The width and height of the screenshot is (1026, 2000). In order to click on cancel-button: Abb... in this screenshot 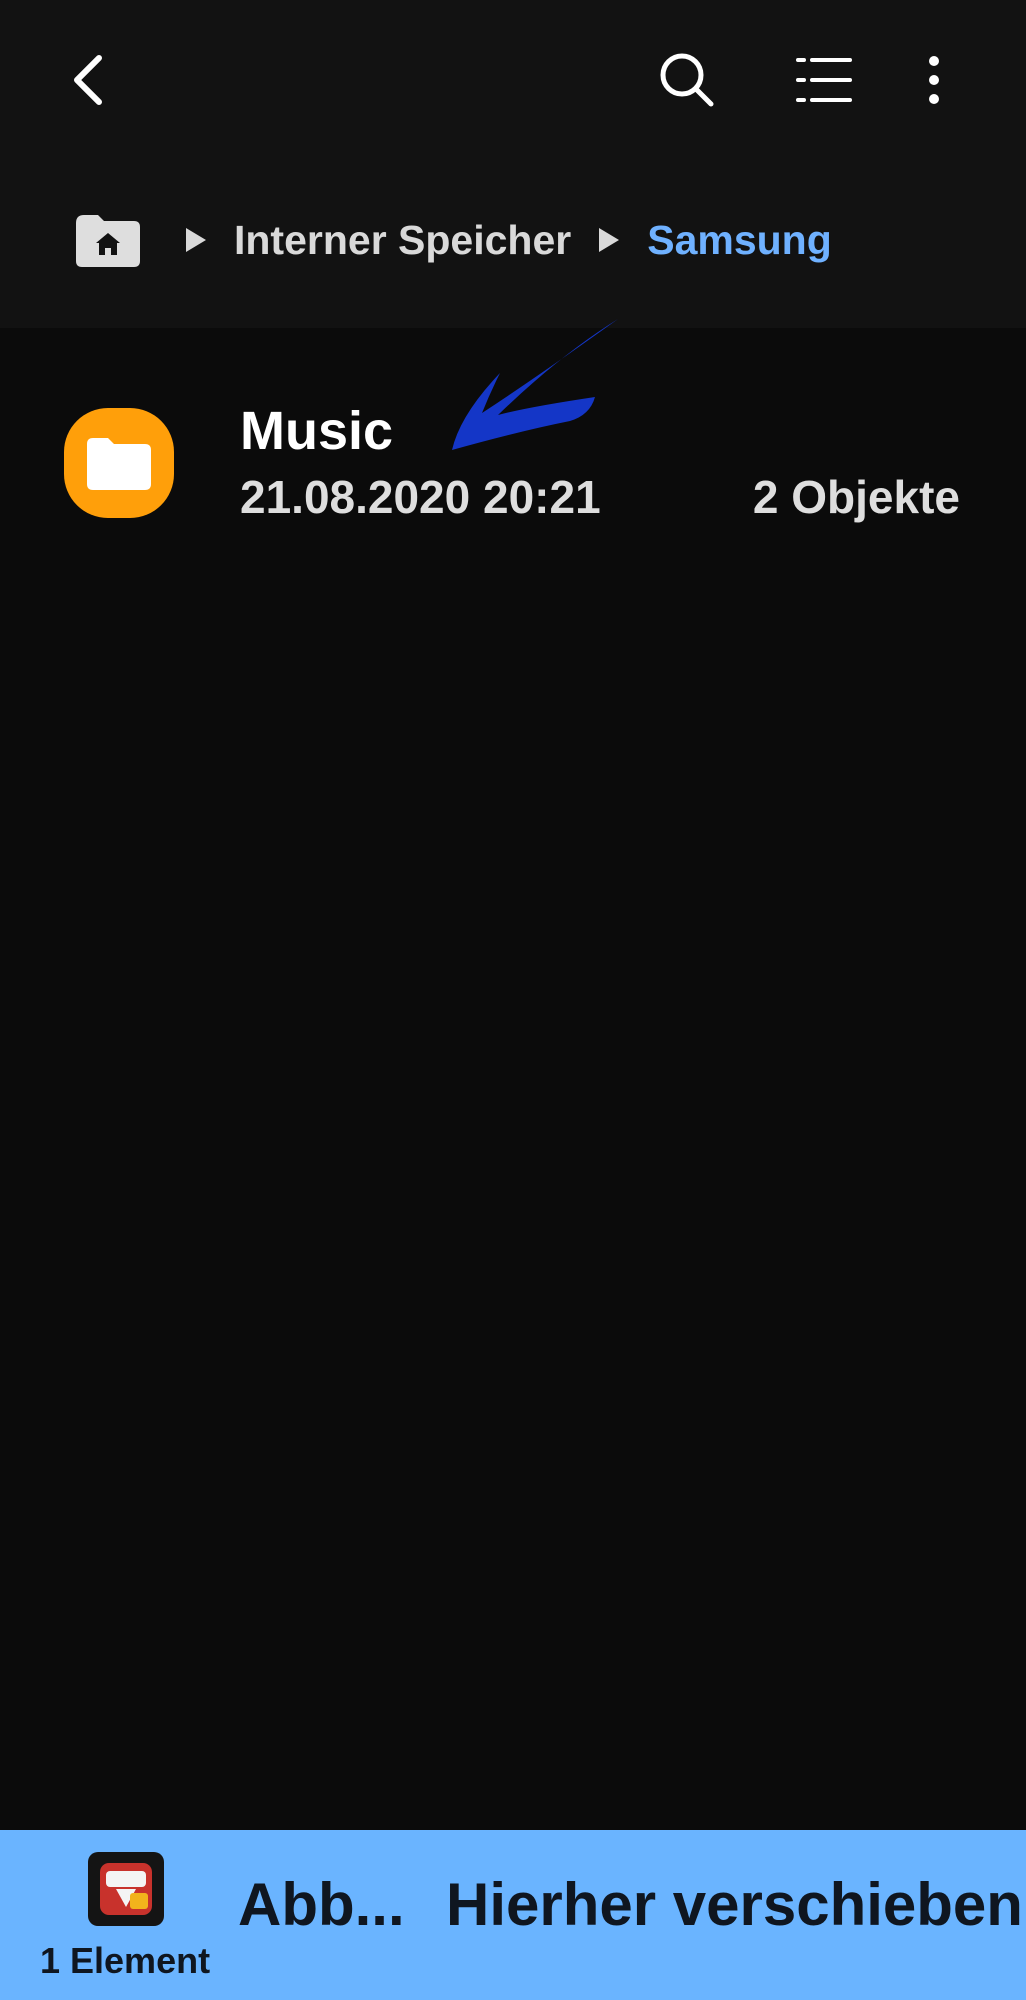, I will do `click(321, 1904)`.